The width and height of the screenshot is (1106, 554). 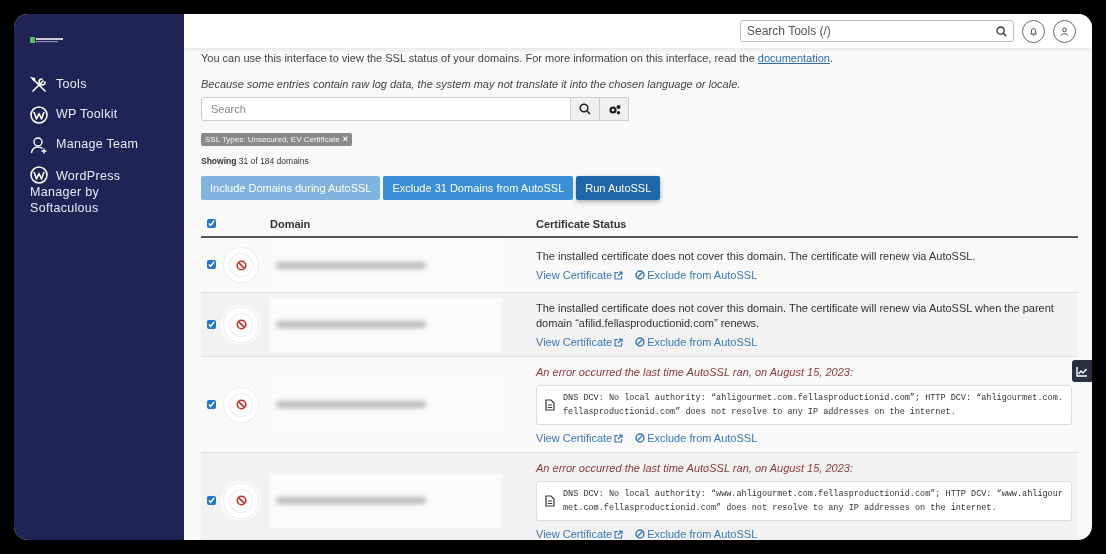 What do you see at coordinates (39, 85) in the screenshot?
I see `tools-icon` at bounding box center [39, 85].